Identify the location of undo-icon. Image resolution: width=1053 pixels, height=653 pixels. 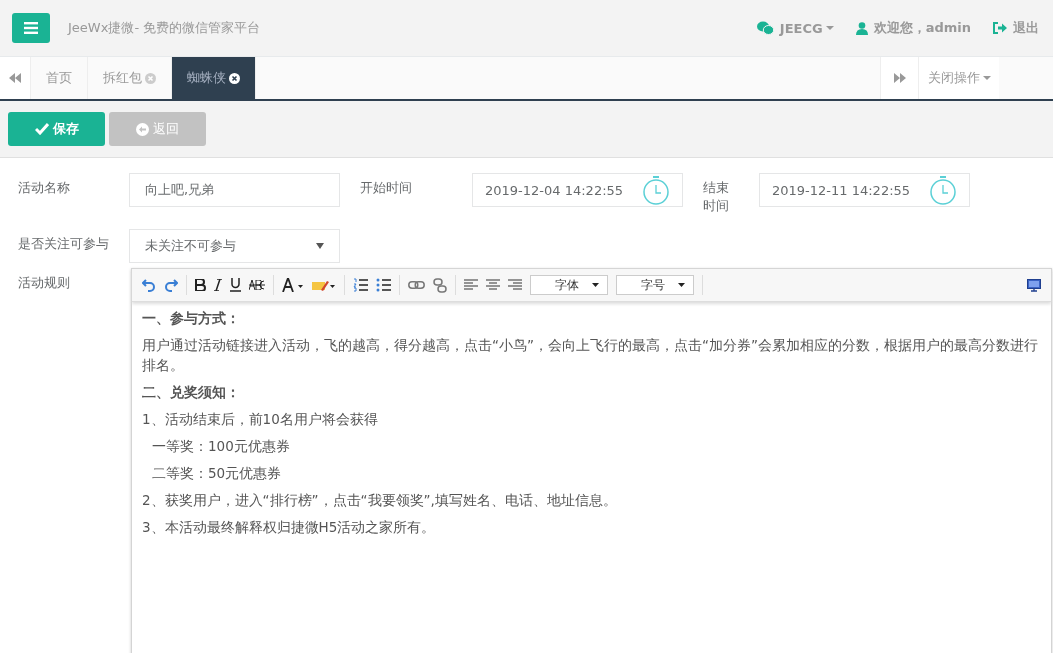
(149, 285).